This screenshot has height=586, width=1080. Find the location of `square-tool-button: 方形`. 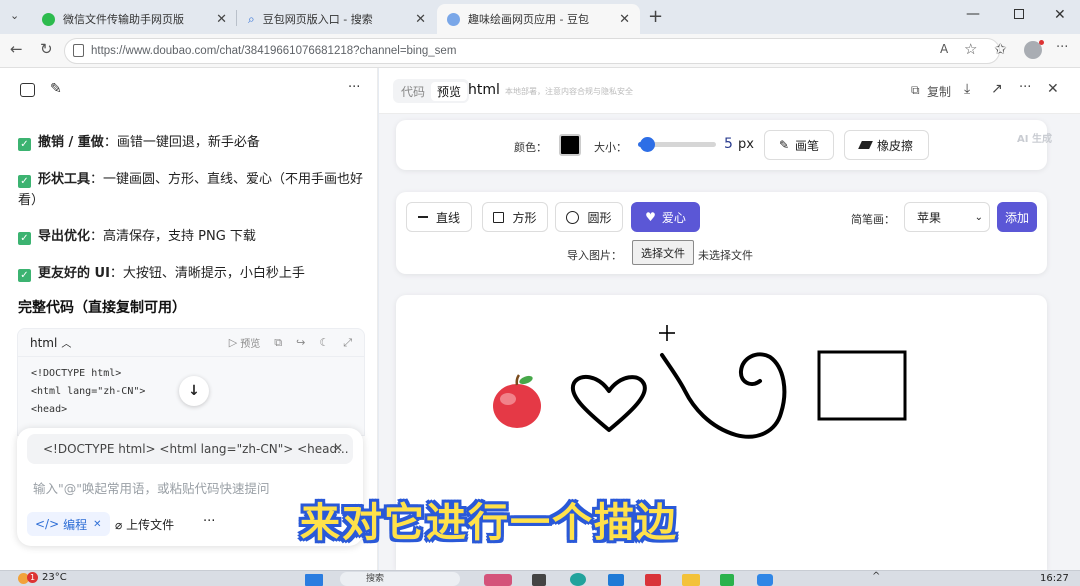

square-tool-button: 方形 is located at coordinates (515, 217).